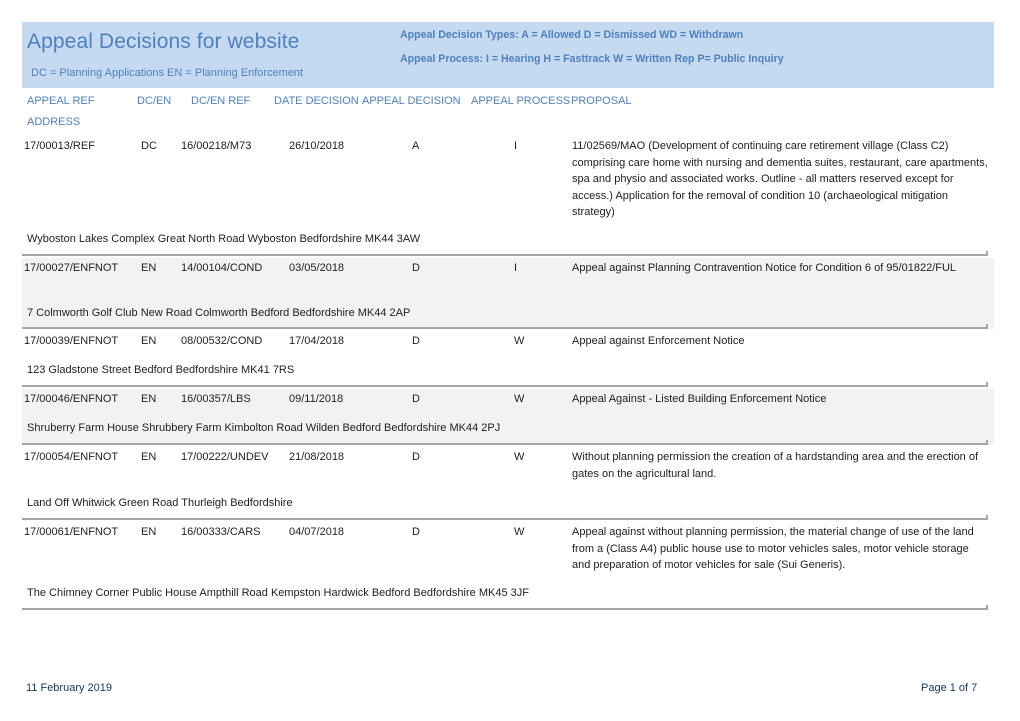 The height and width of the screenshot is (721, 1020). I want to click on appeal-ref-cell: 17/00027/ENFNOT, so click(71, 268).